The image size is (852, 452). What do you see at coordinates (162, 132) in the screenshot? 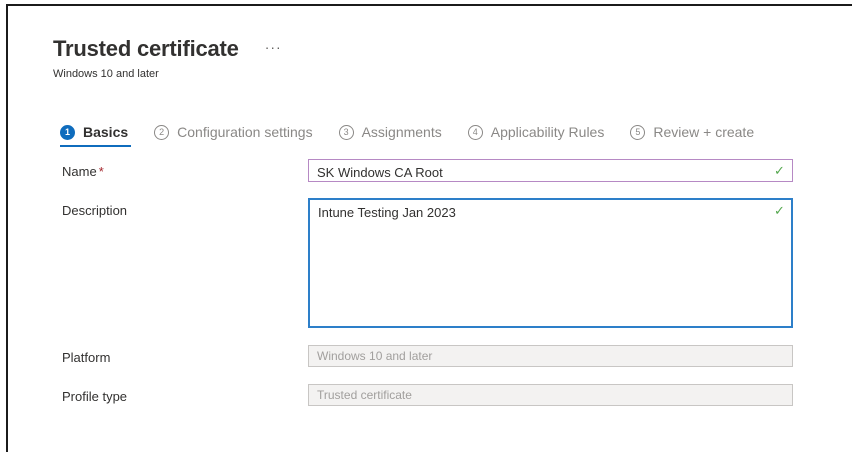
I see `step-number-icon: 2` at bounding box center [162, 132].